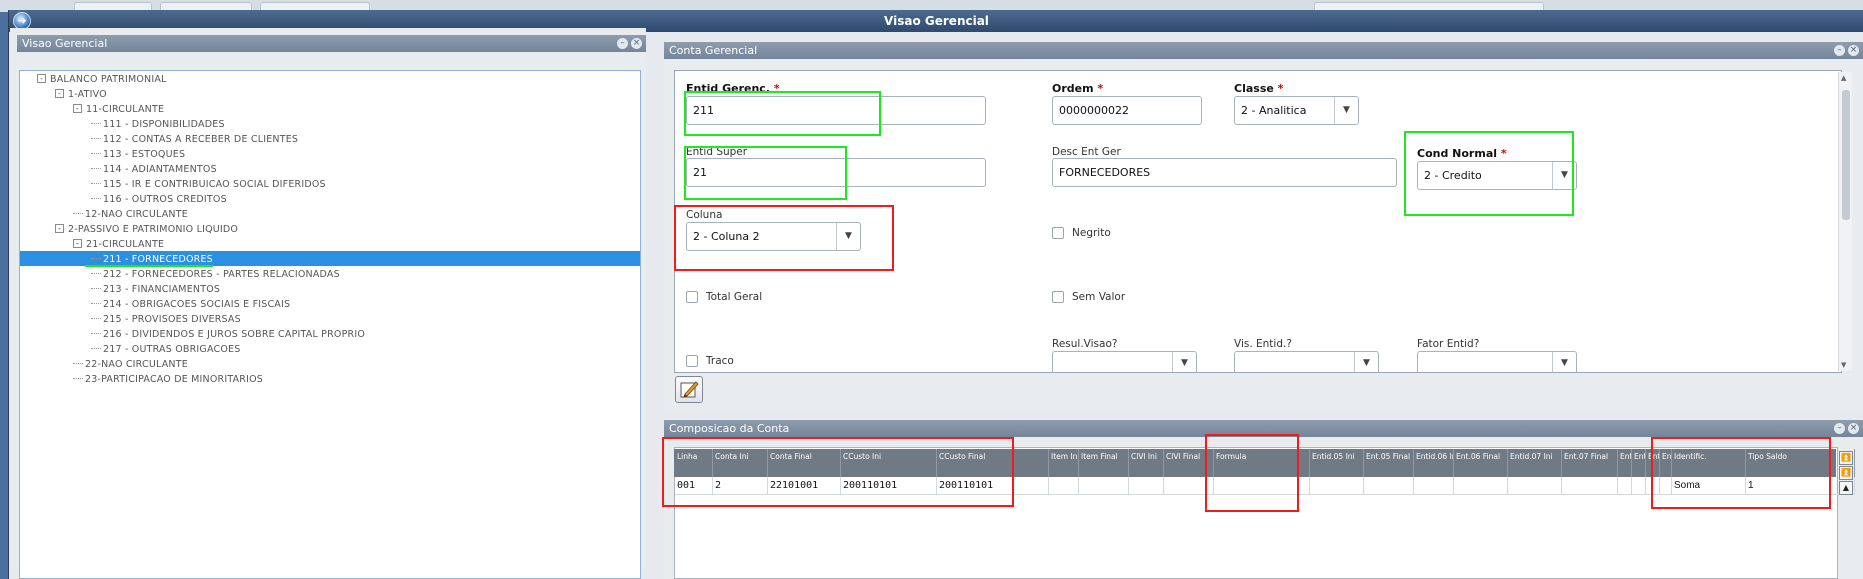 The image size is (1863, 579). Describe the element at coordinates (1064, 463) in the screenshot. I see `grid-column-header: Item Ini` at that location.